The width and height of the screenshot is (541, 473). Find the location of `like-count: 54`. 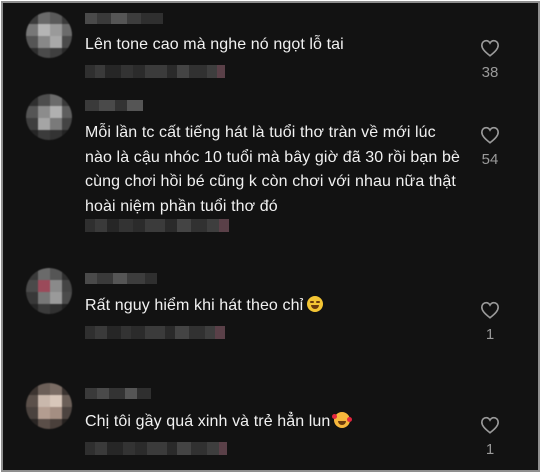

like-count: 54 is located at coordinates (490, 159).